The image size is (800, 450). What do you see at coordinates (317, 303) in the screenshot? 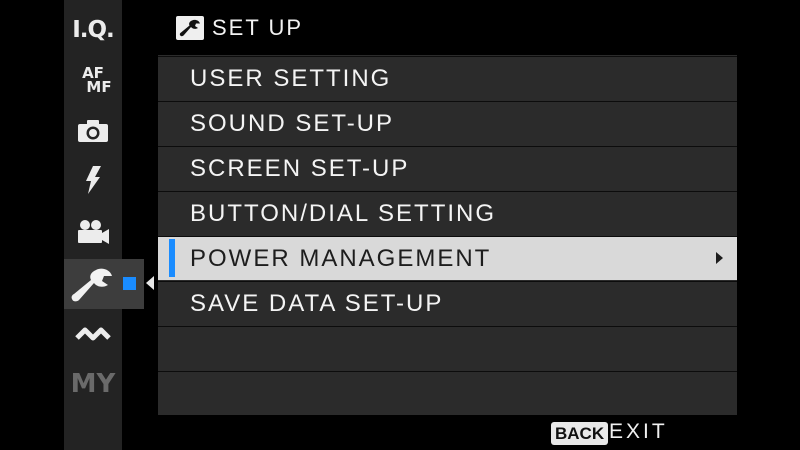
I see `menu-item-label: SAVE DATA SET-UP` at bounding box center [317, 303].